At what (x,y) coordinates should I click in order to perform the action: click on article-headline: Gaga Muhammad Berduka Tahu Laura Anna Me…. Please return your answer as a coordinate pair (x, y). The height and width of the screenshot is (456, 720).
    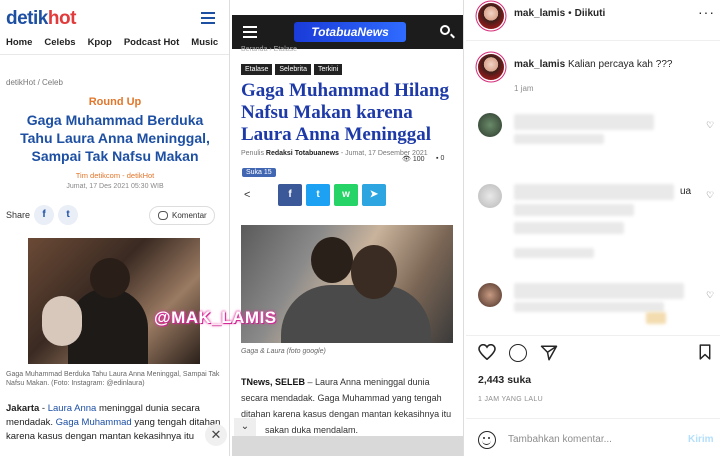
    Looking at the image, I should click on (115, 138).